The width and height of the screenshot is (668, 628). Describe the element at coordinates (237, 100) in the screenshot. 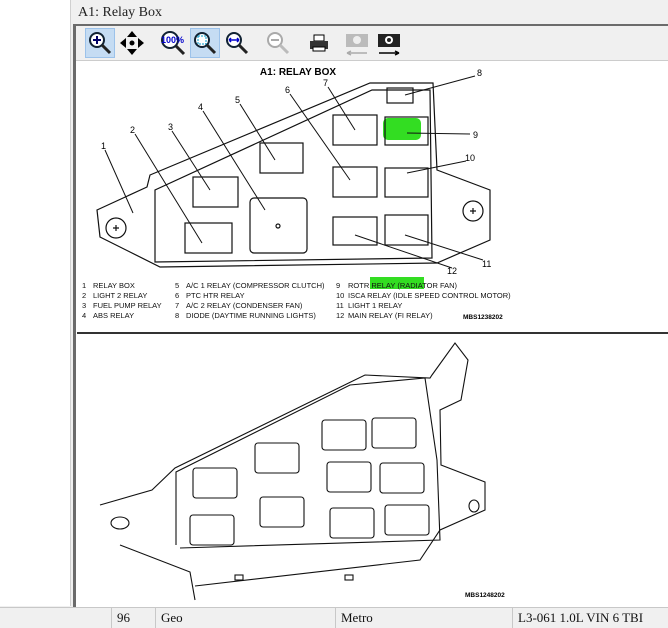

I see `callout-5: 5` at that location.